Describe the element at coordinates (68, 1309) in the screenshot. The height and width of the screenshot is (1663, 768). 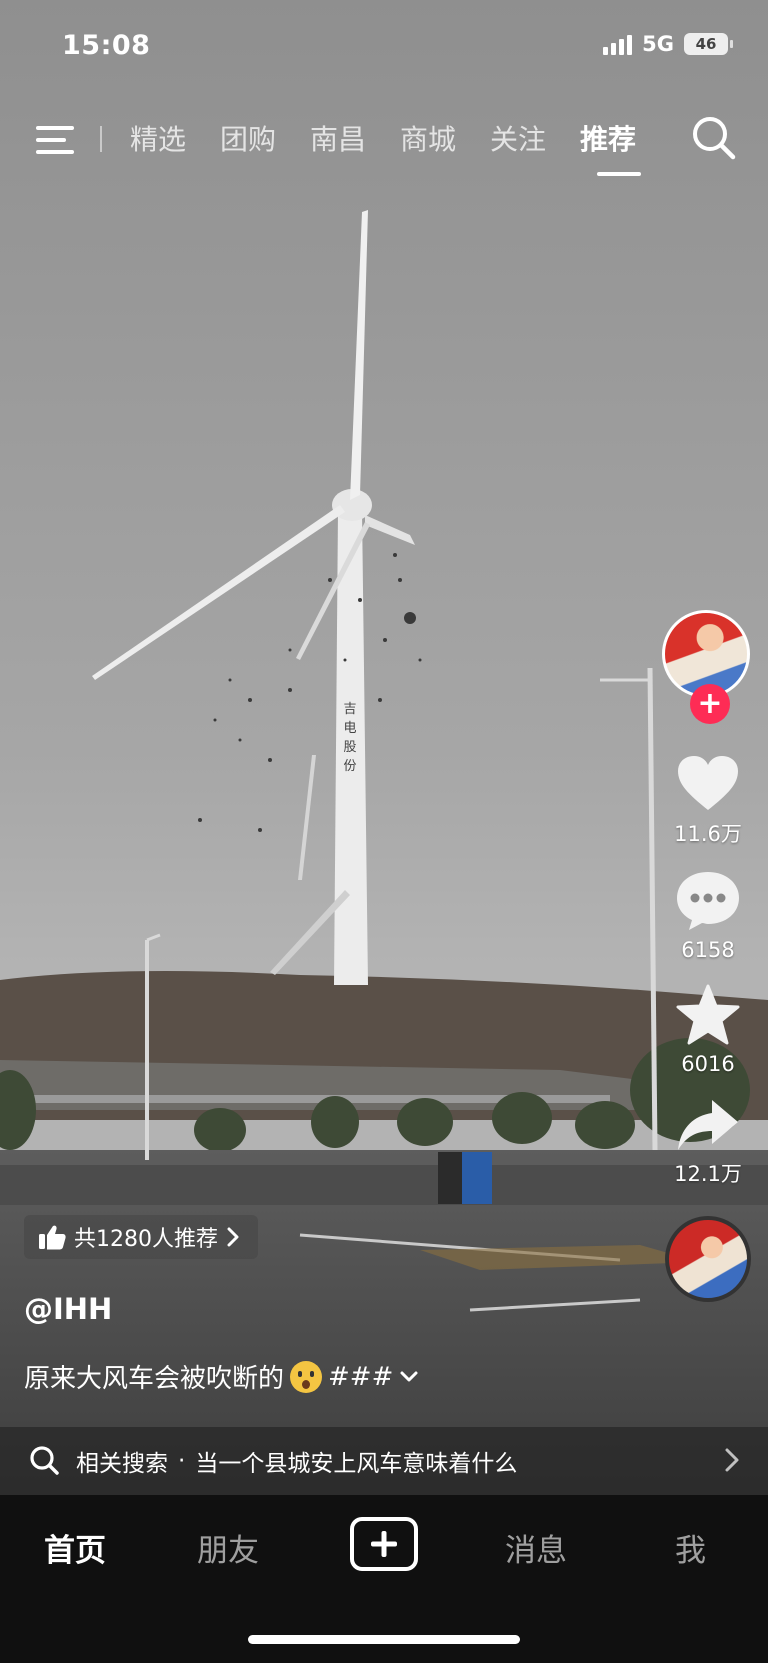
I see `author-handle: @IHH` at that location.